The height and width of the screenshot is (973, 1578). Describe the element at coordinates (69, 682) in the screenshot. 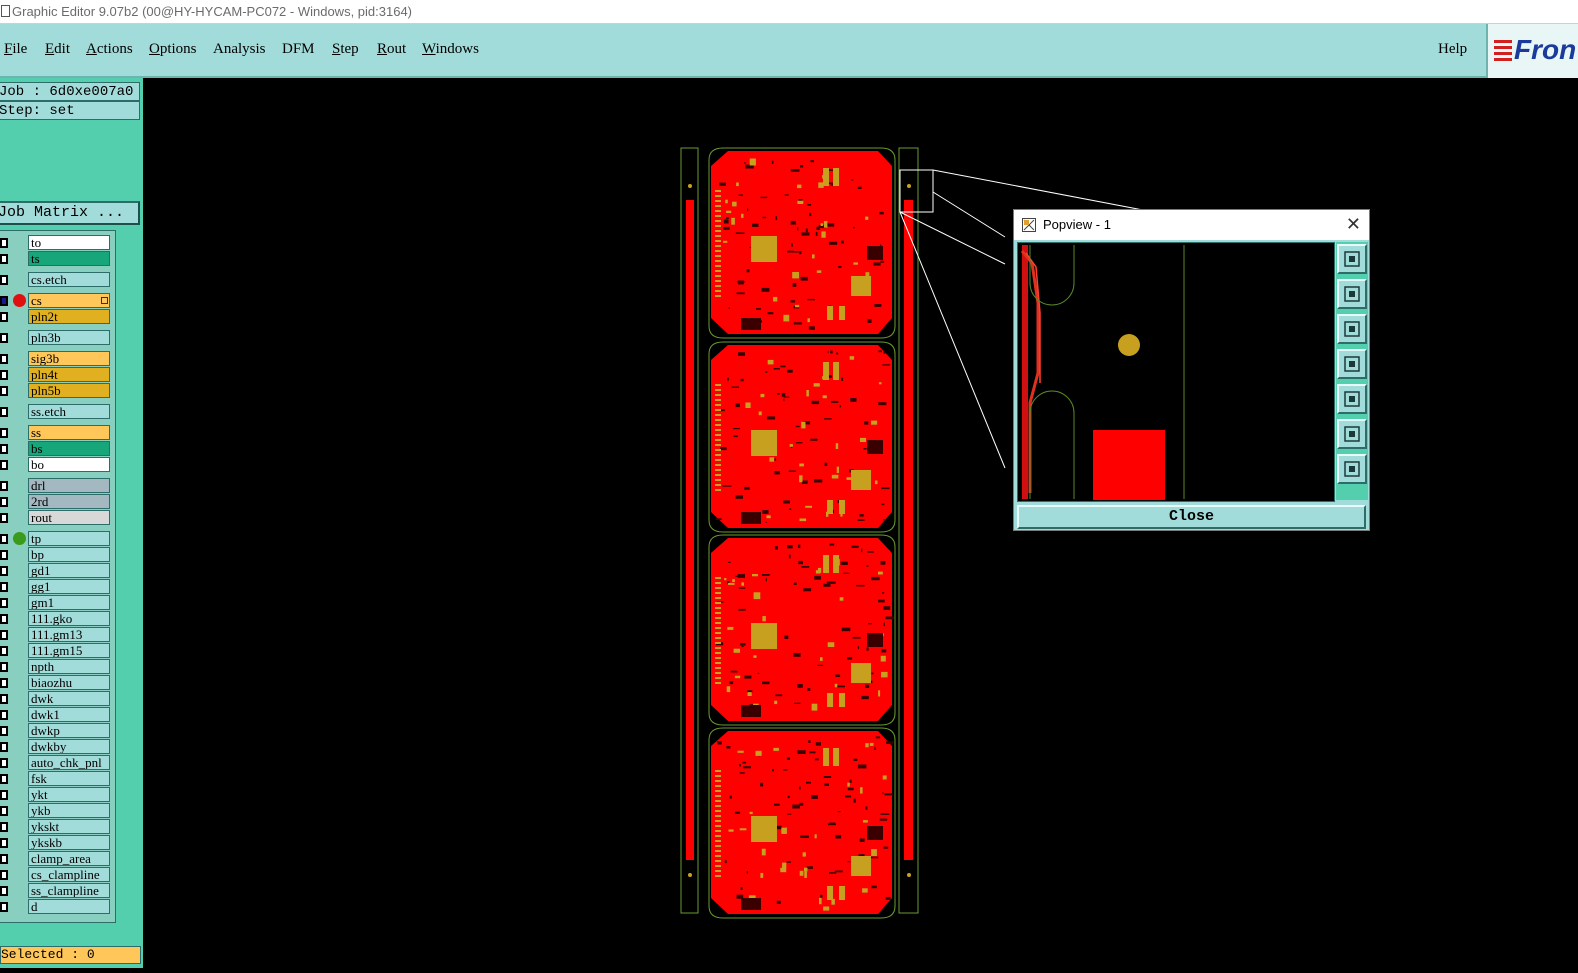

I see `layer-name: biaozhu` at that location.